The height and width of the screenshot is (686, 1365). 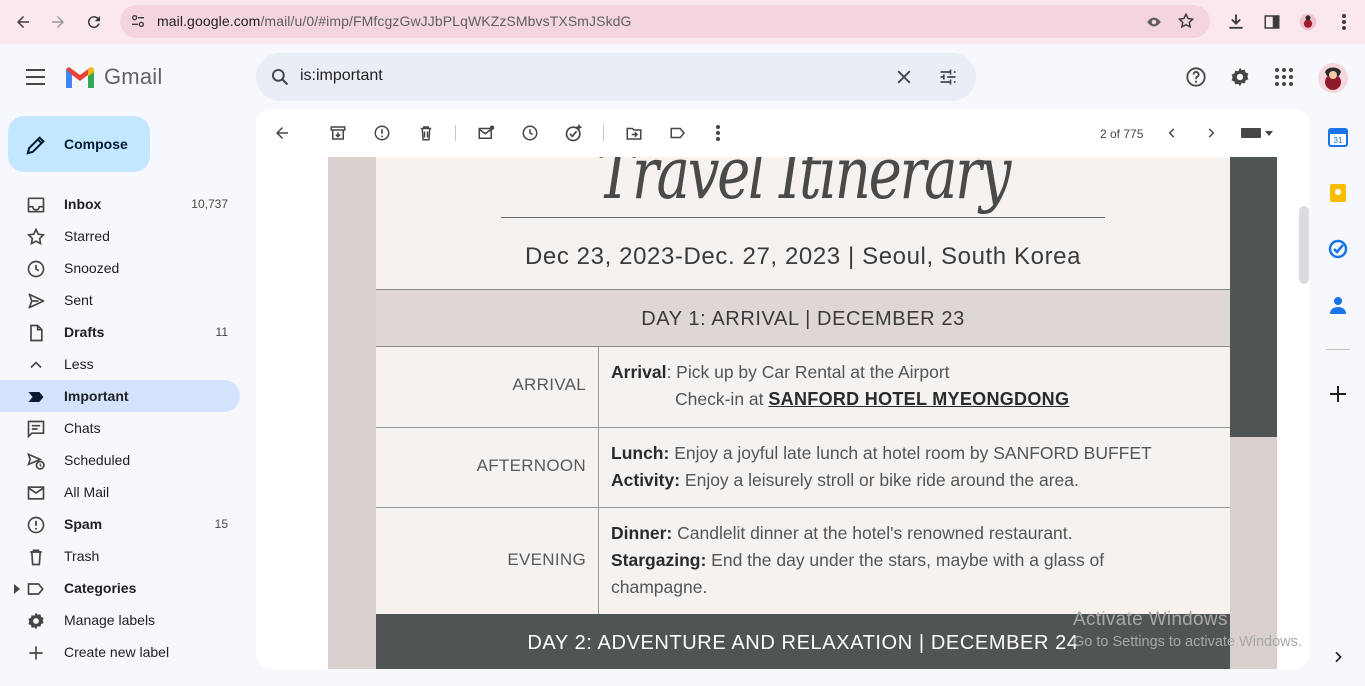 I want to click on sidebar-item-inbox: Inbox 10,737, so click(x=120, y=204).